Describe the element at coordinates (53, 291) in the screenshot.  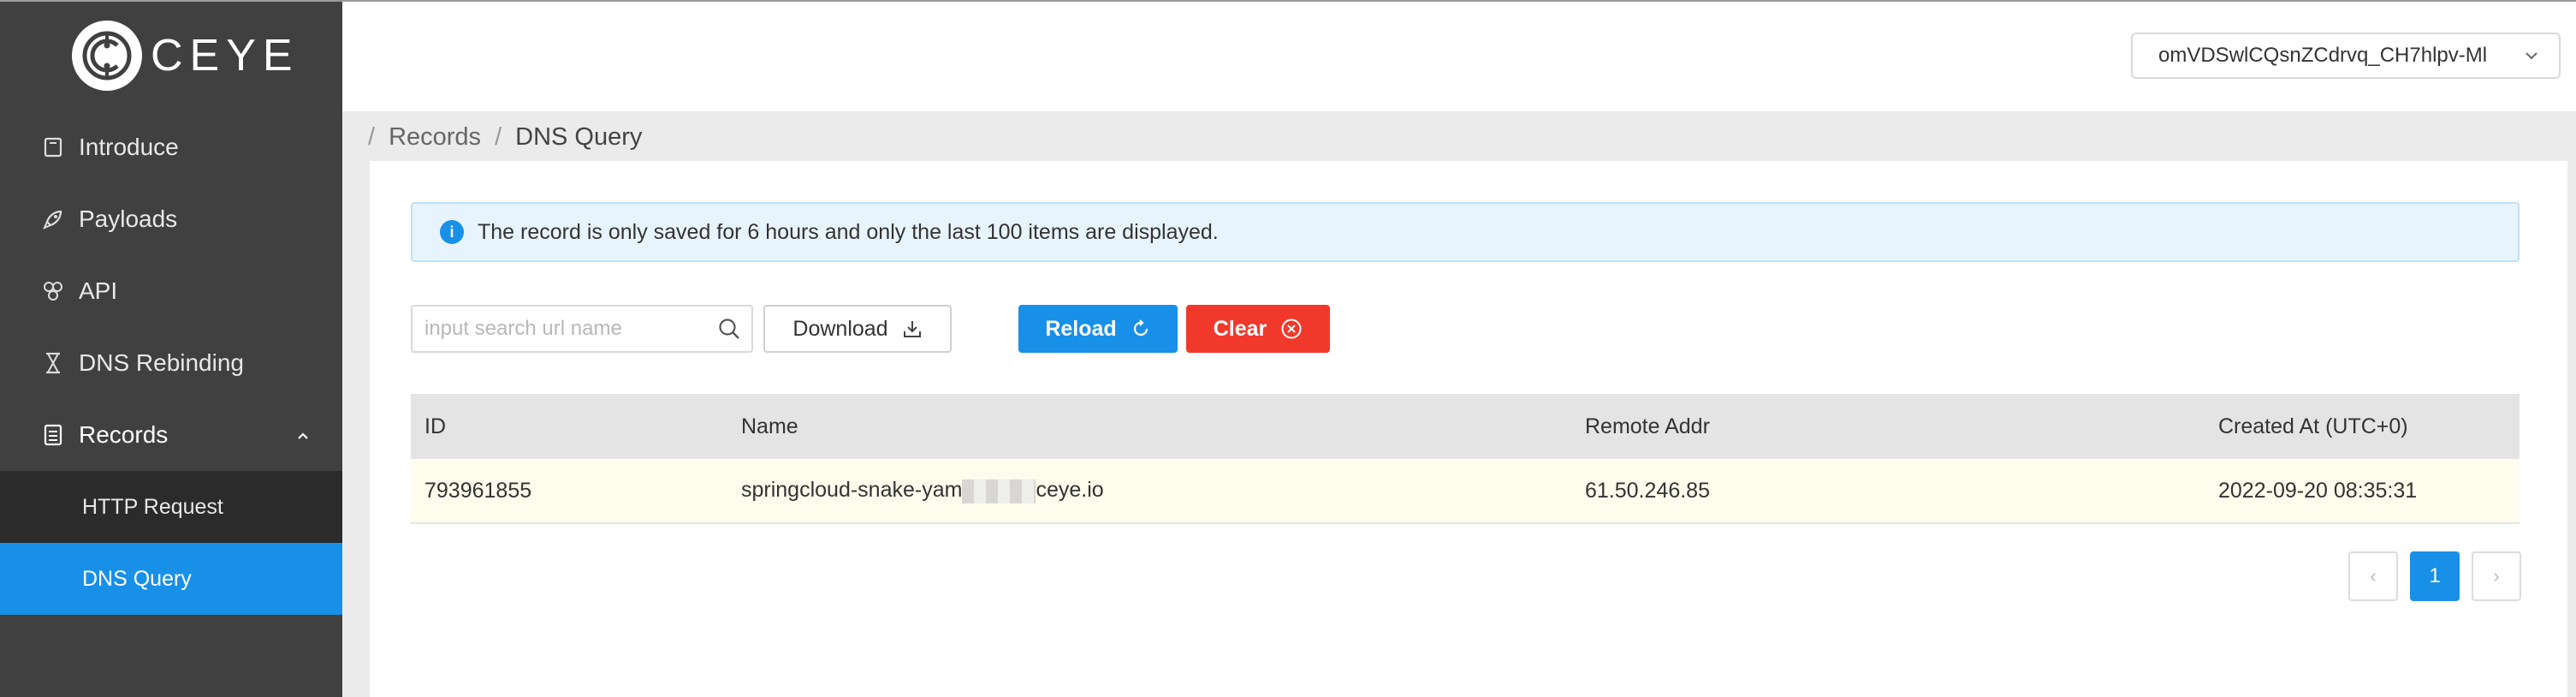
I see `api-icon` at that location.